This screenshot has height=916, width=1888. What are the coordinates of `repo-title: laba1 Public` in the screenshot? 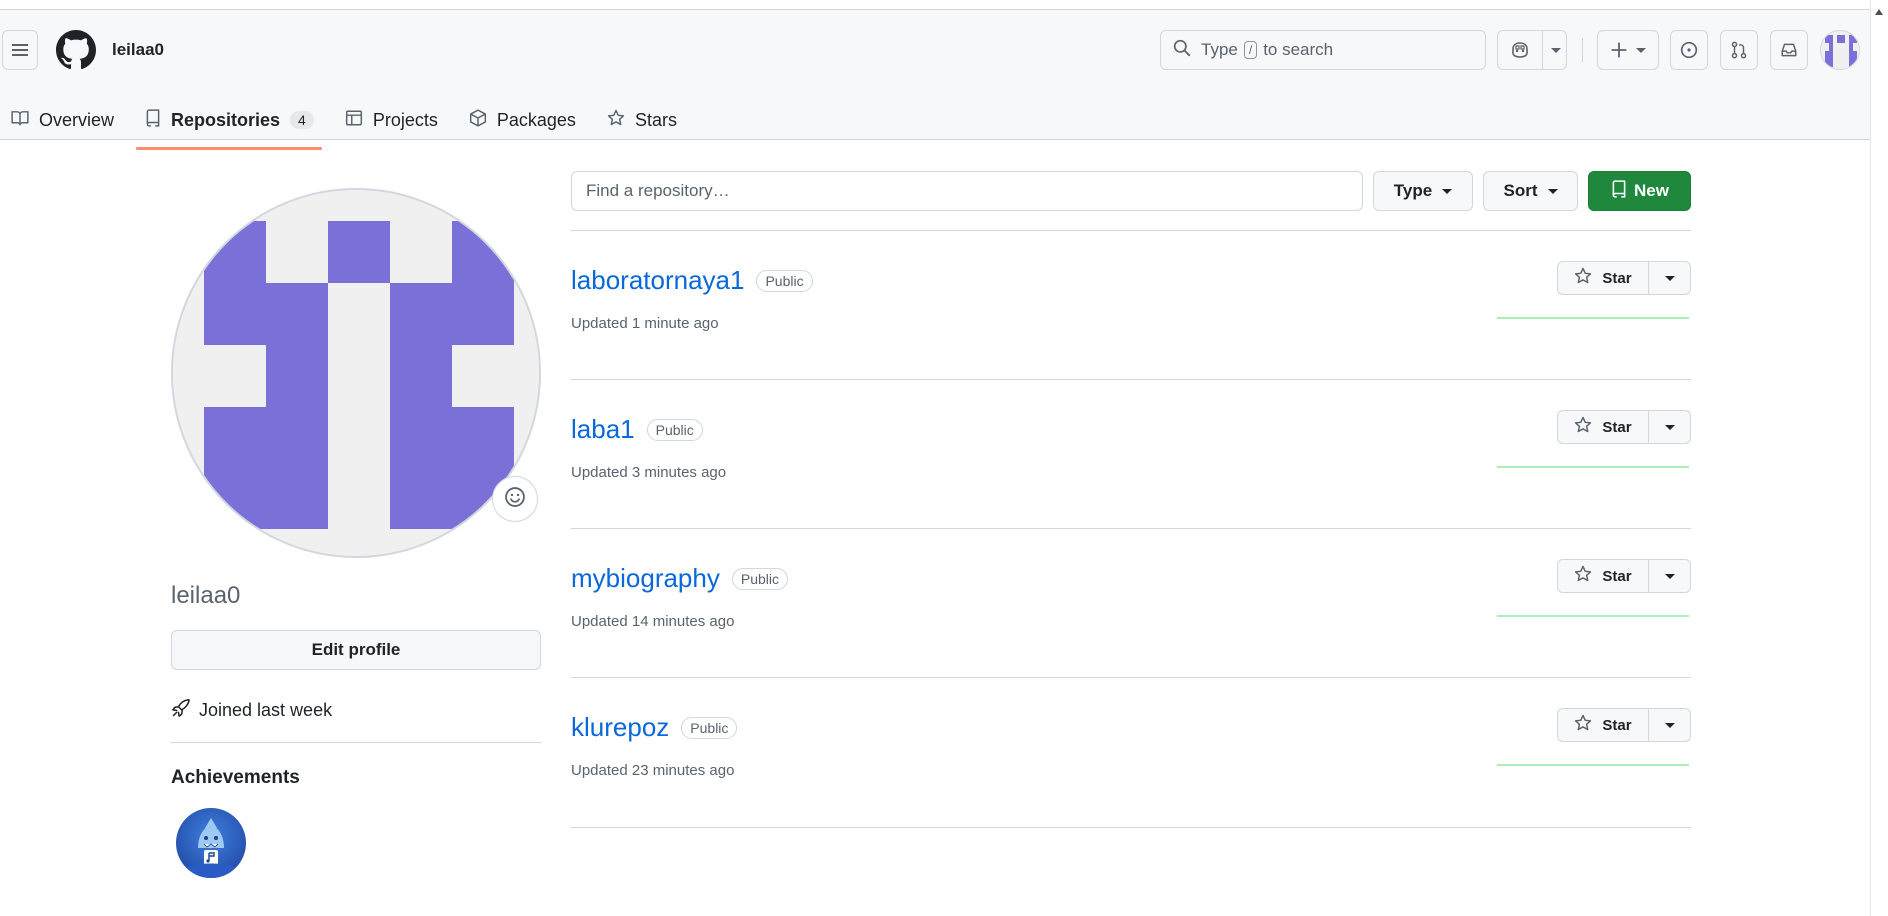 It's located at (637, 429).